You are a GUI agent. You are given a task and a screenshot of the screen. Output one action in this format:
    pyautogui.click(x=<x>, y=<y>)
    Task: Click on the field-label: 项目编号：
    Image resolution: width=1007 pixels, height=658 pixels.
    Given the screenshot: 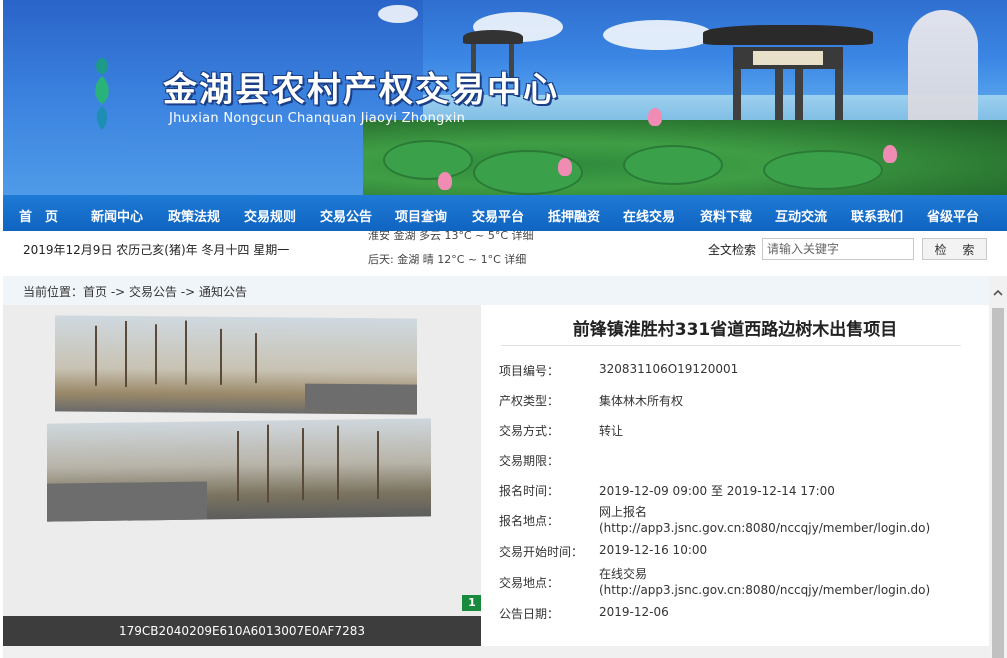 What is the action you would take?
    pyautogui.click(x=529, y=371)
    